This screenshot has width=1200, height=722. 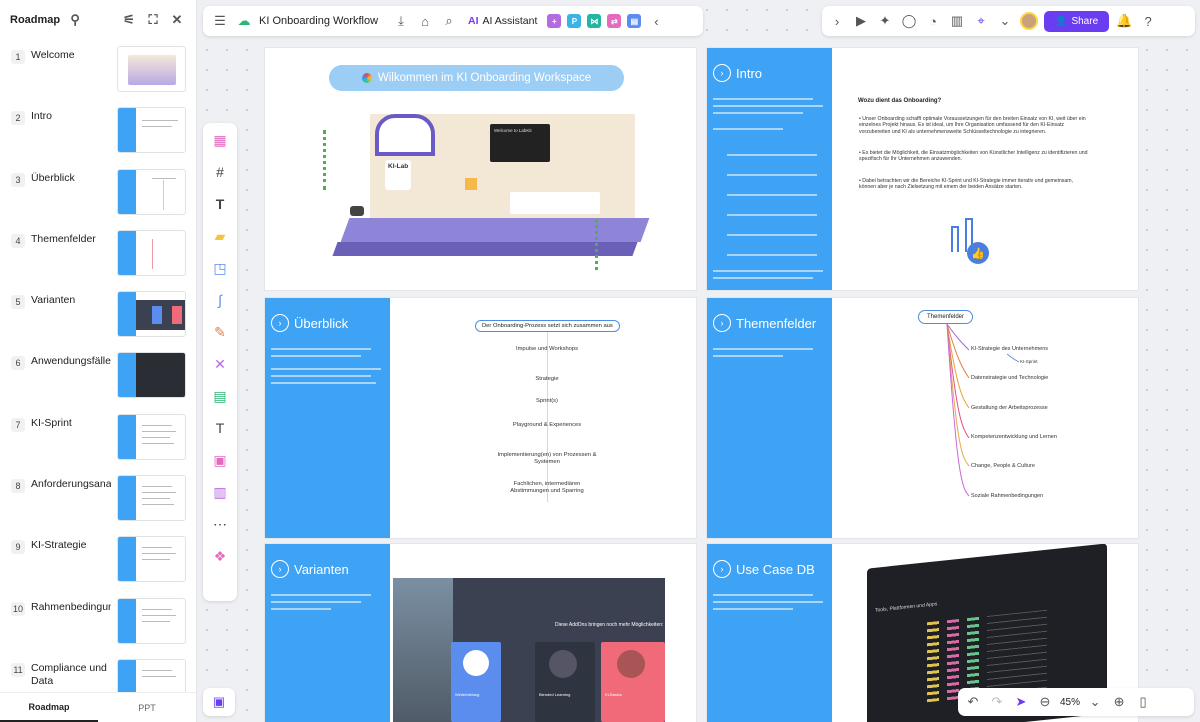 I want to click on help-icon: ?, so click(x=1148, y=21).